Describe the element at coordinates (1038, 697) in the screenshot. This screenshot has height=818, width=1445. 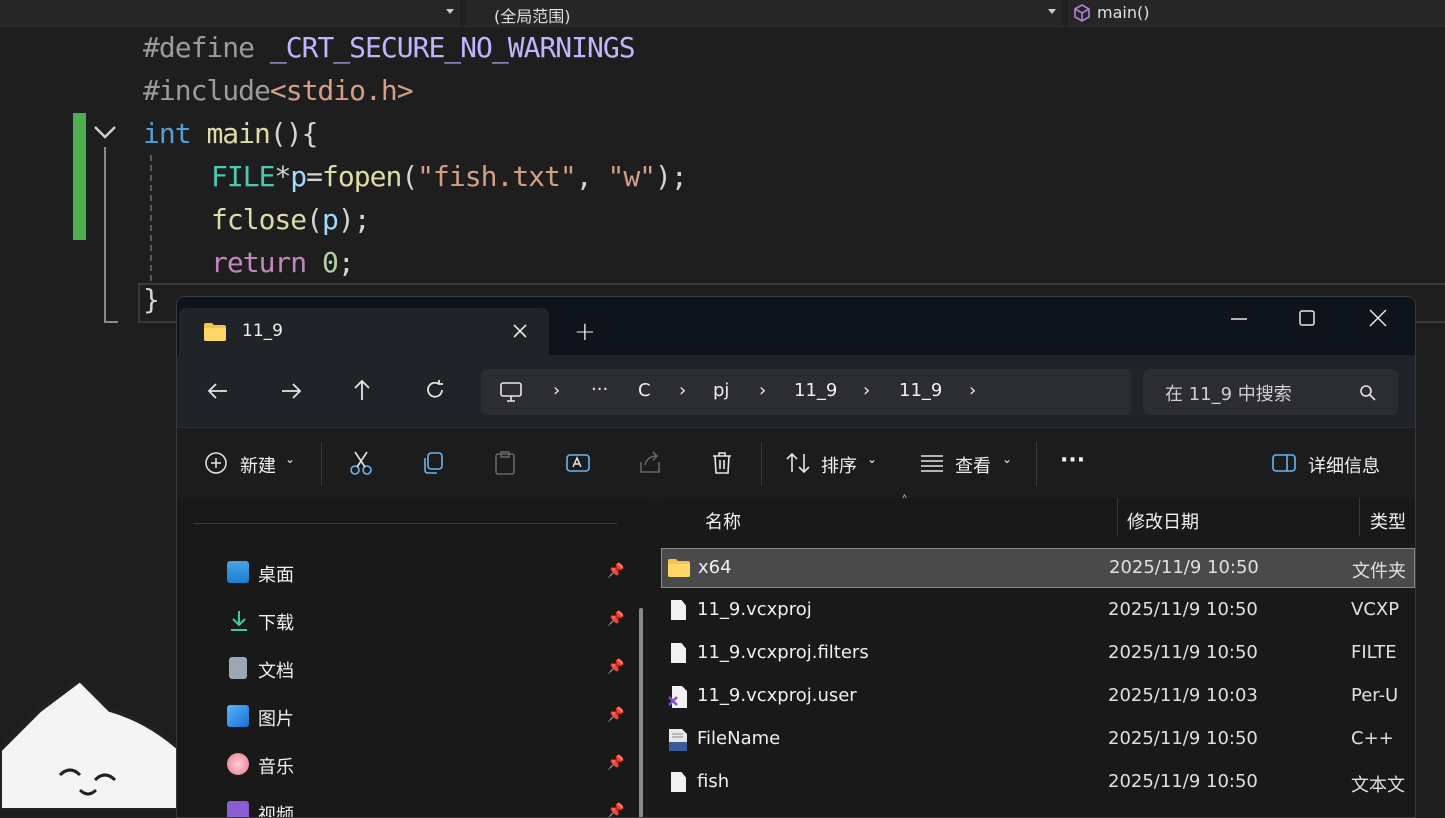
I see `file-row: 11_9.vcxproj.user 2025/11/9 10:03 Per-U` at that location.